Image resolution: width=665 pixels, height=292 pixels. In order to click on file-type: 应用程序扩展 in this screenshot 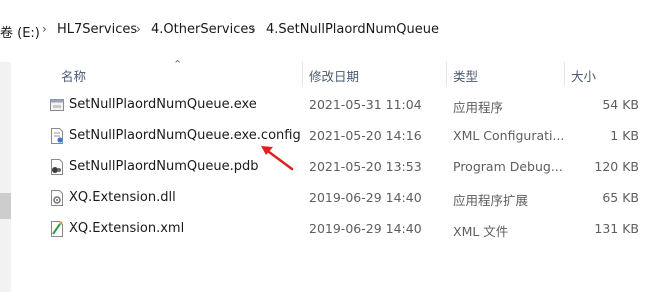, I will do `click(491, 200)`.